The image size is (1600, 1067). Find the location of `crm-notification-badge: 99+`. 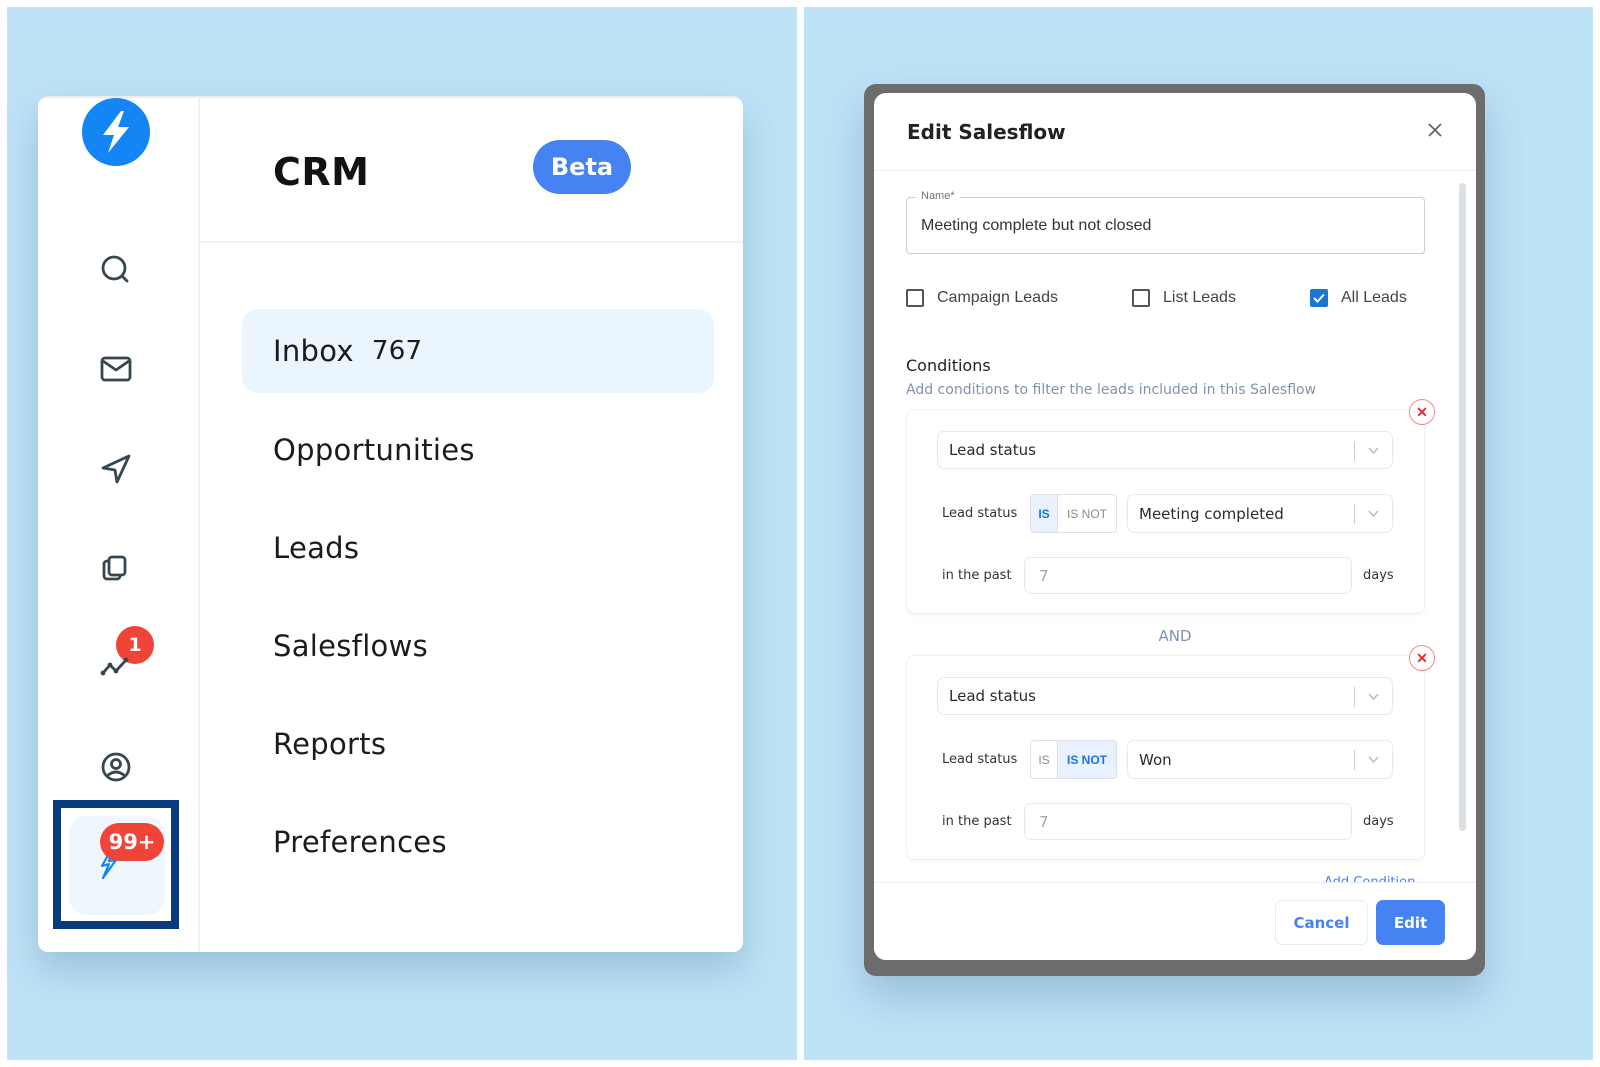

crm-notification-badge: 99+ is located at coordinates (132, 842).